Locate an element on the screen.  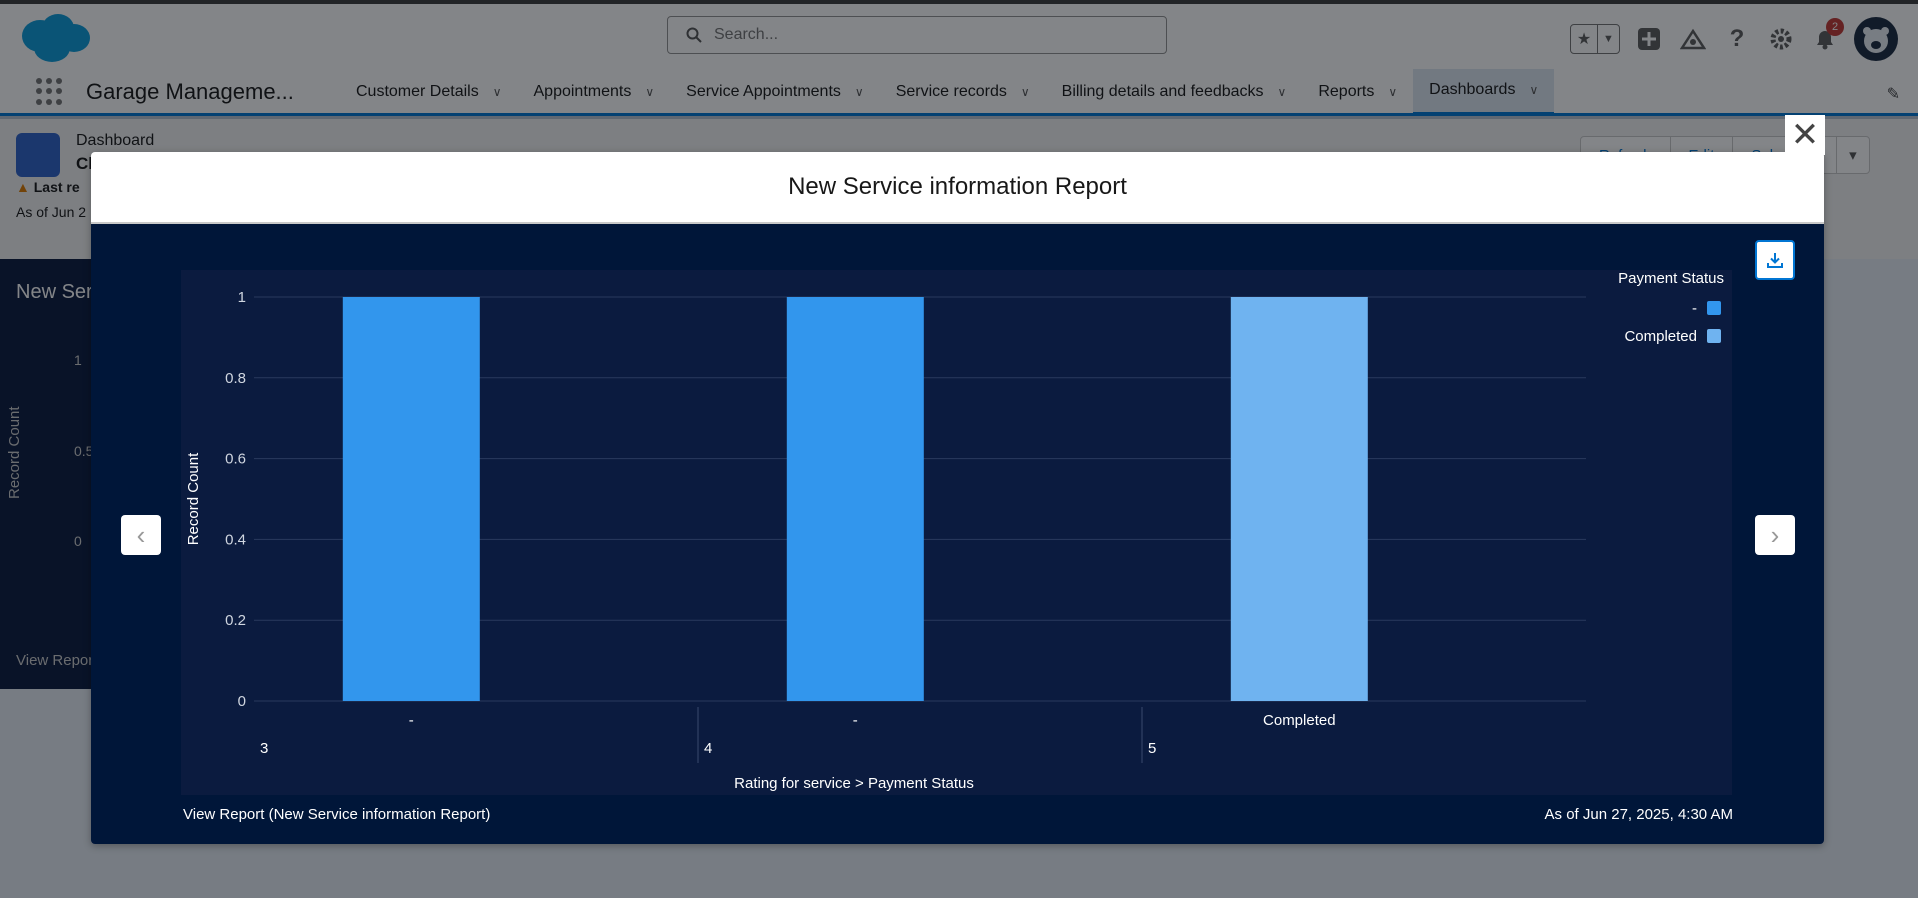
modal-title: New Service information Report is located at coordinates (957, 186).